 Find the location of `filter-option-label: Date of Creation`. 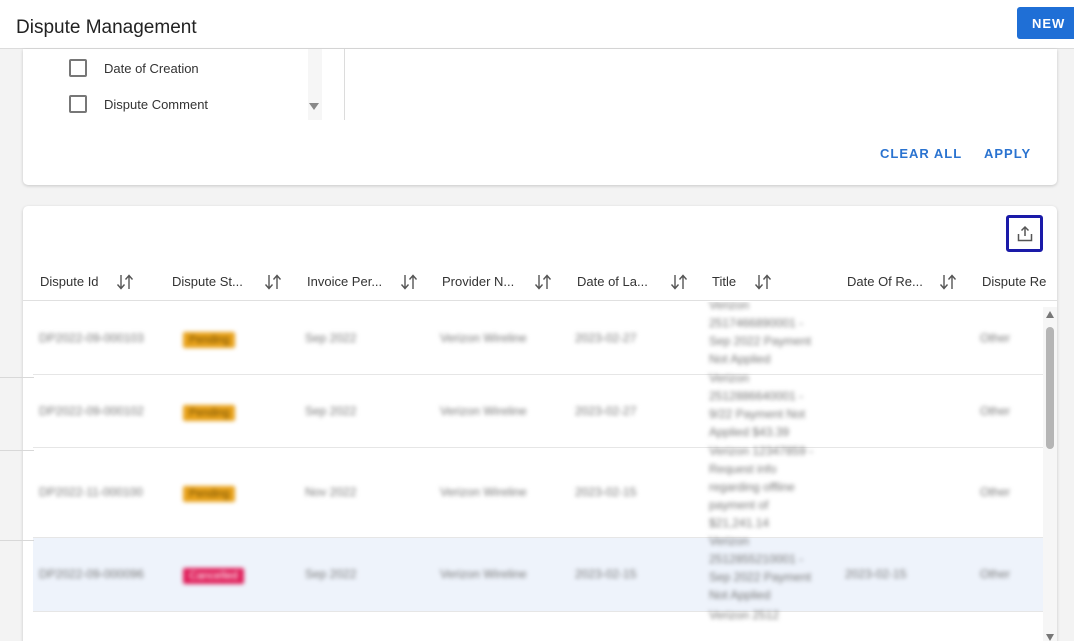

filter-option-label: Date of Creation is located at coordinates (151, 68).